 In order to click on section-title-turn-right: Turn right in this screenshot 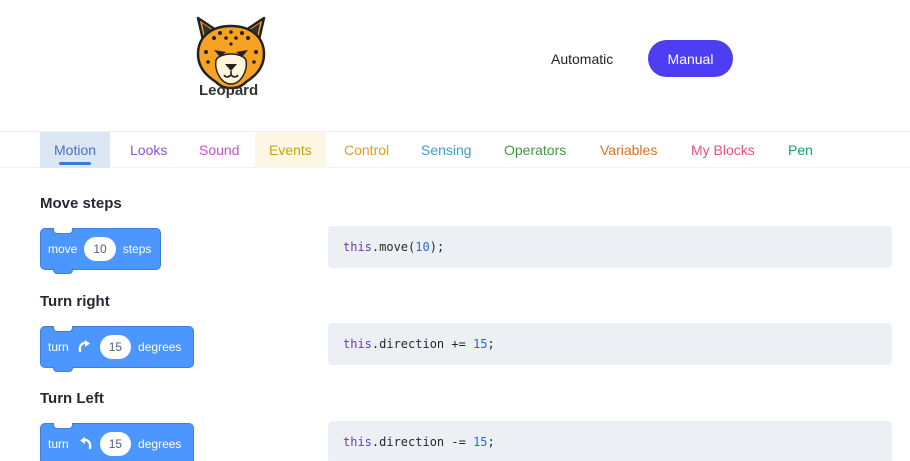, I will do `click(75, 301)`.